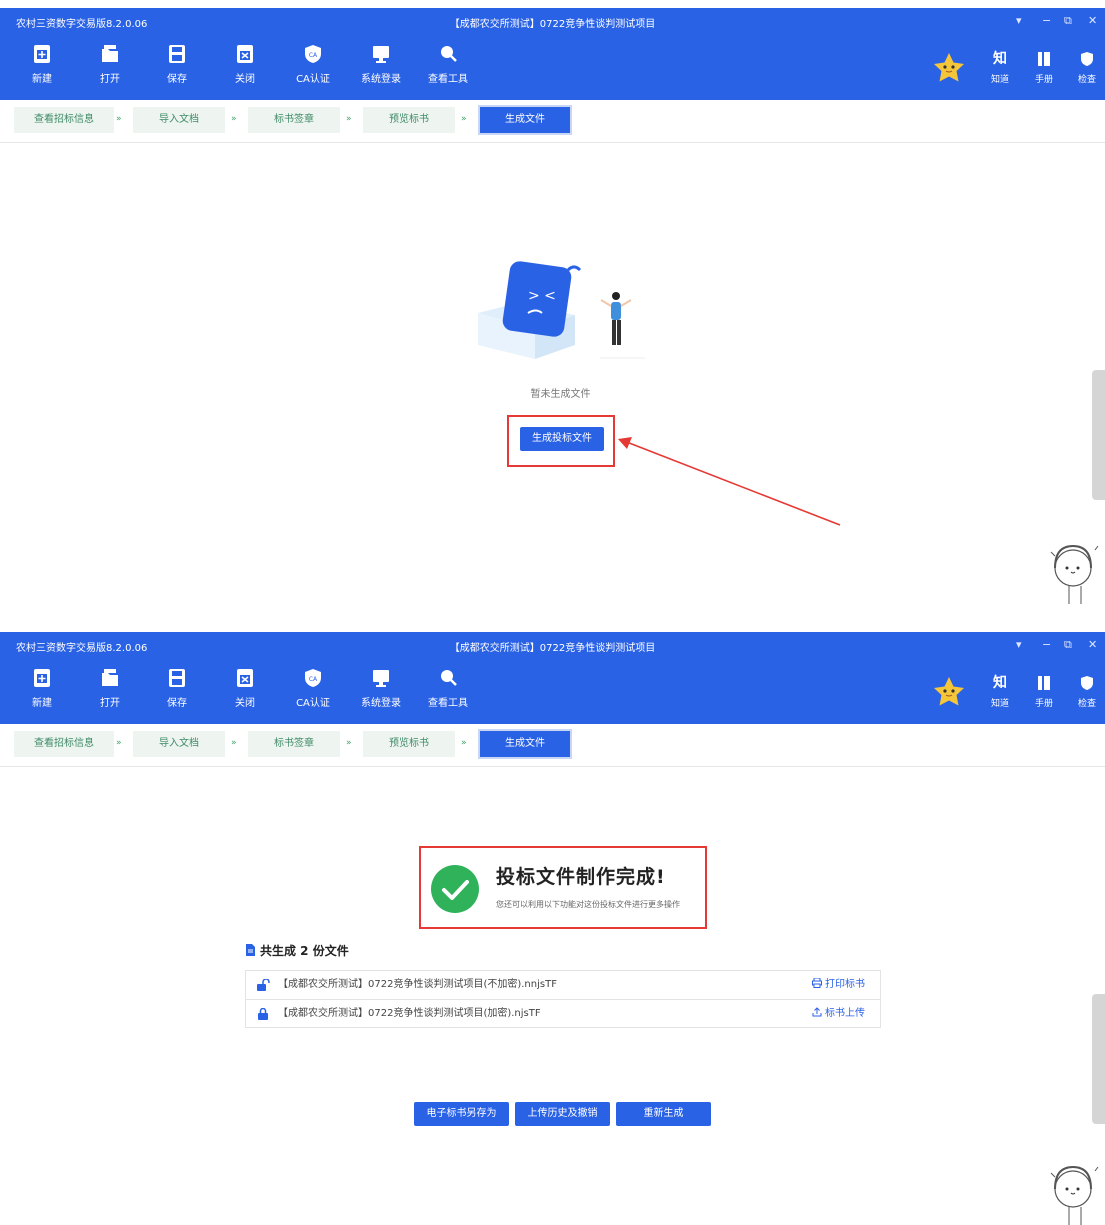 The width and height of the screenshot is (1105, 1225). I want to click on upload-bid-button: 标书上传, so click(838, 1014).